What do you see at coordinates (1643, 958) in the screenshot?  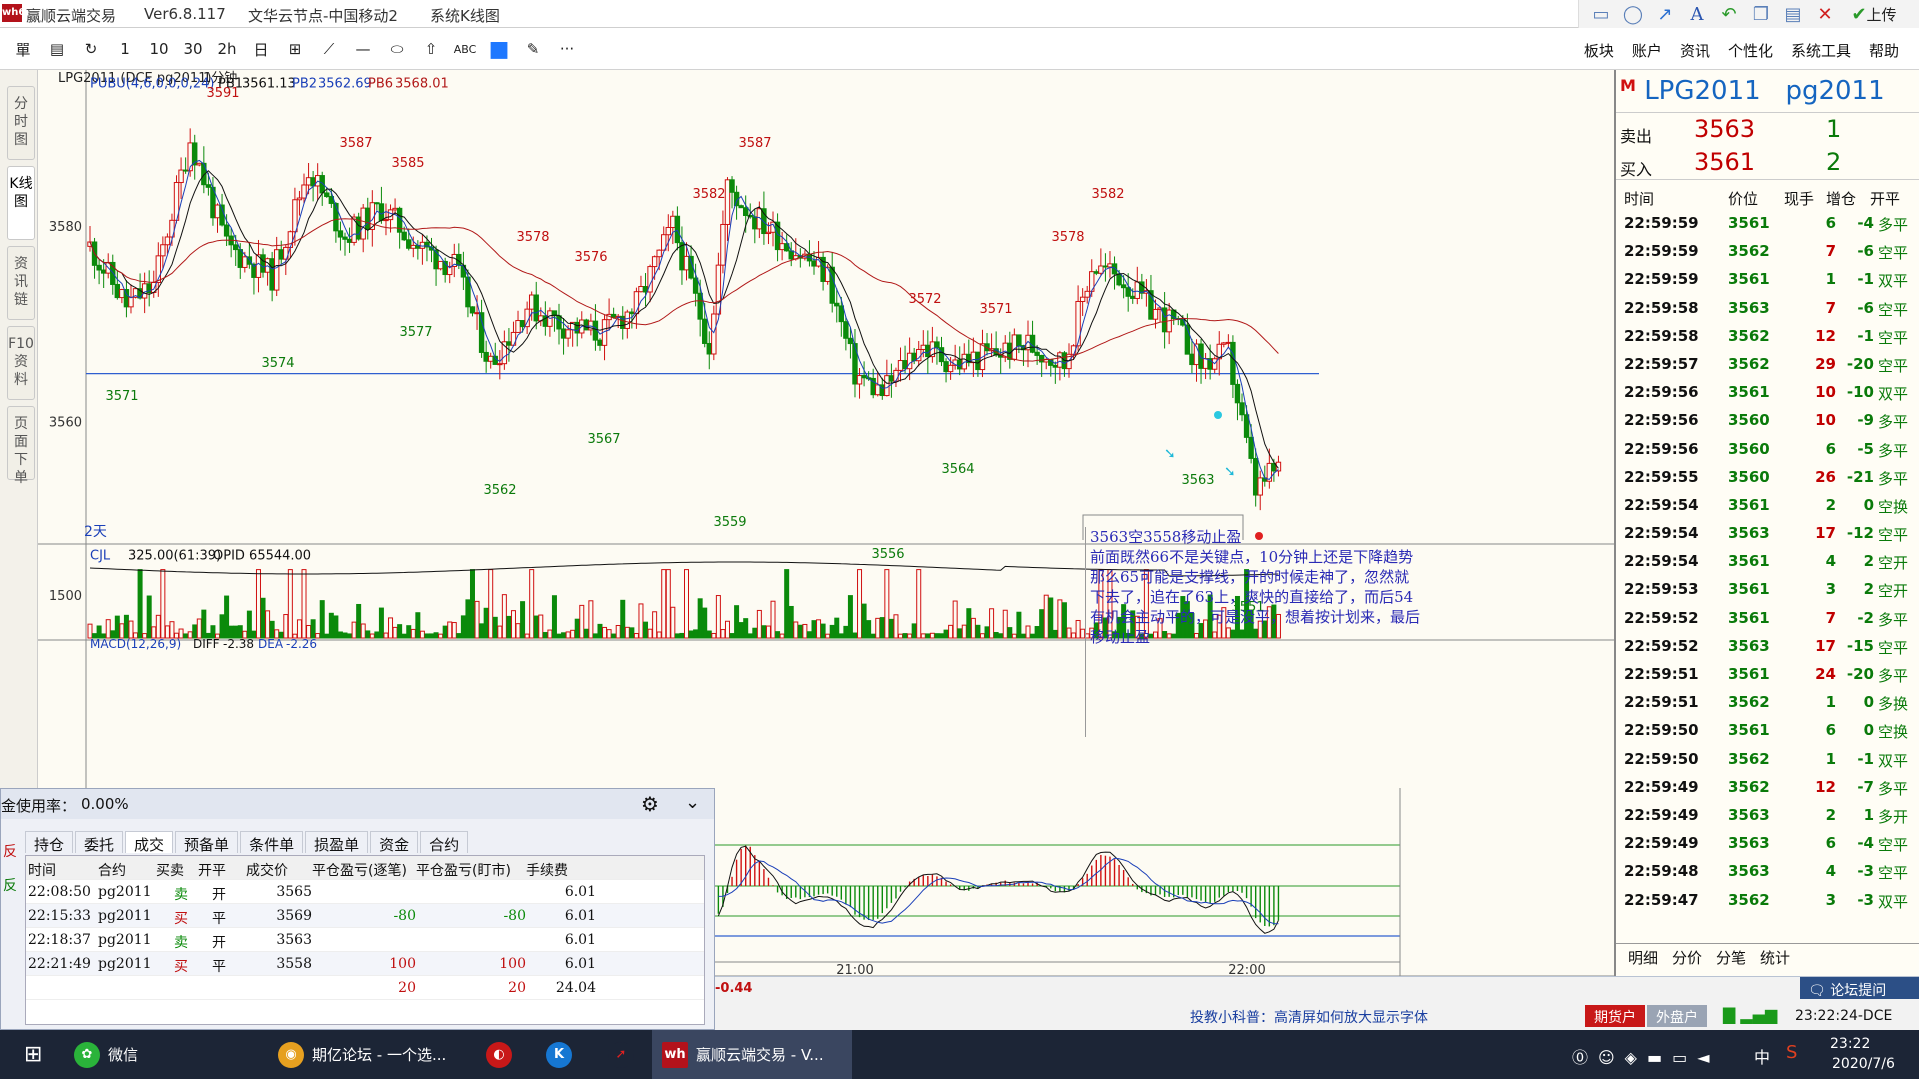 I see `detail-tab: 明细` at bounding box center [1643, 958].